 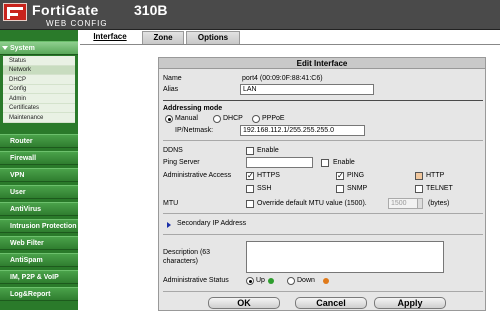 What do you see at coordinates (312, 203) in the screenshot?
I see `mtu-override-label: Override default MTU value (1500).` at bounding box center [312, 203].